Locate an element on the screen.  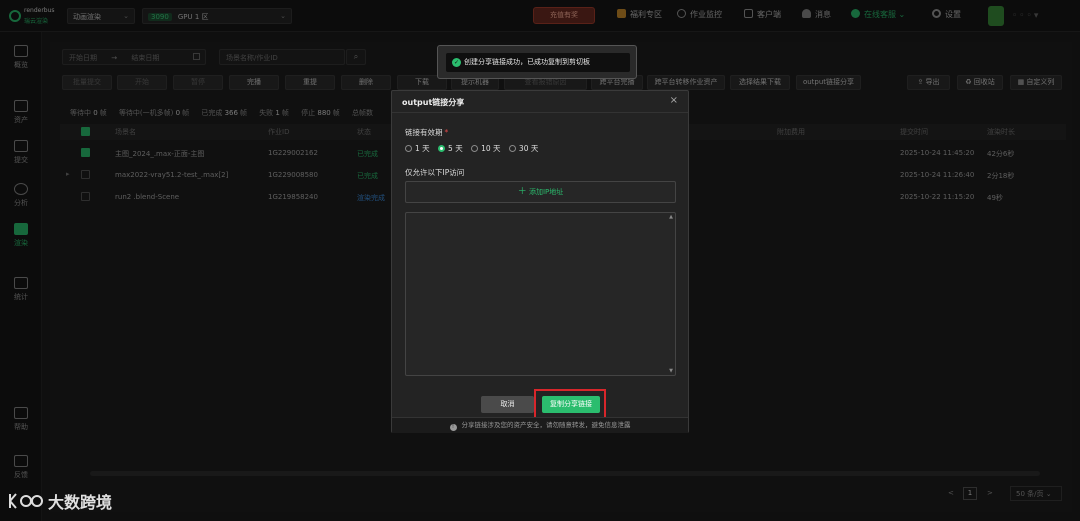
dialog-footer-note: ! 分享链接涉及您的资产安全，请勿随意转发，避免信息泄露 is located at coordinates (540, 425).